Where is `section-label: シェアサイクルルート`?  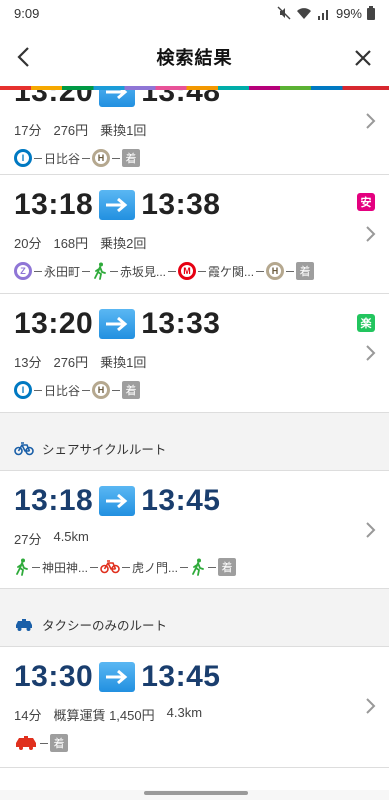 section-label: シェアサイクルルート is located at coordinates (104, 450).